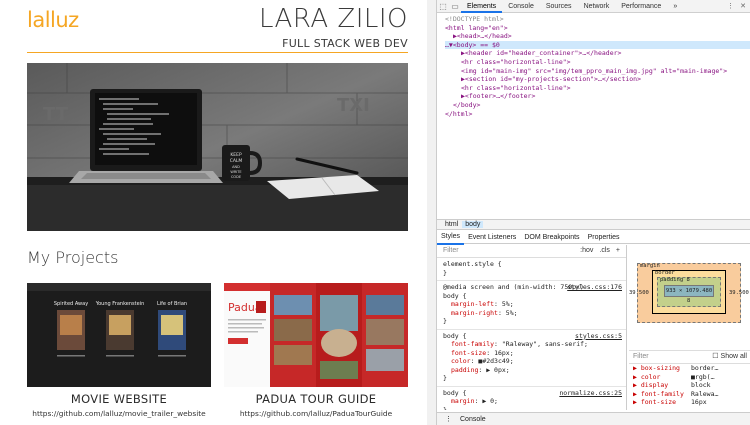 This screenshot has width=750, height=425. Describe the element at coordinates (473, 224) in the screenshot. I see `crumb-body: body` at that location.